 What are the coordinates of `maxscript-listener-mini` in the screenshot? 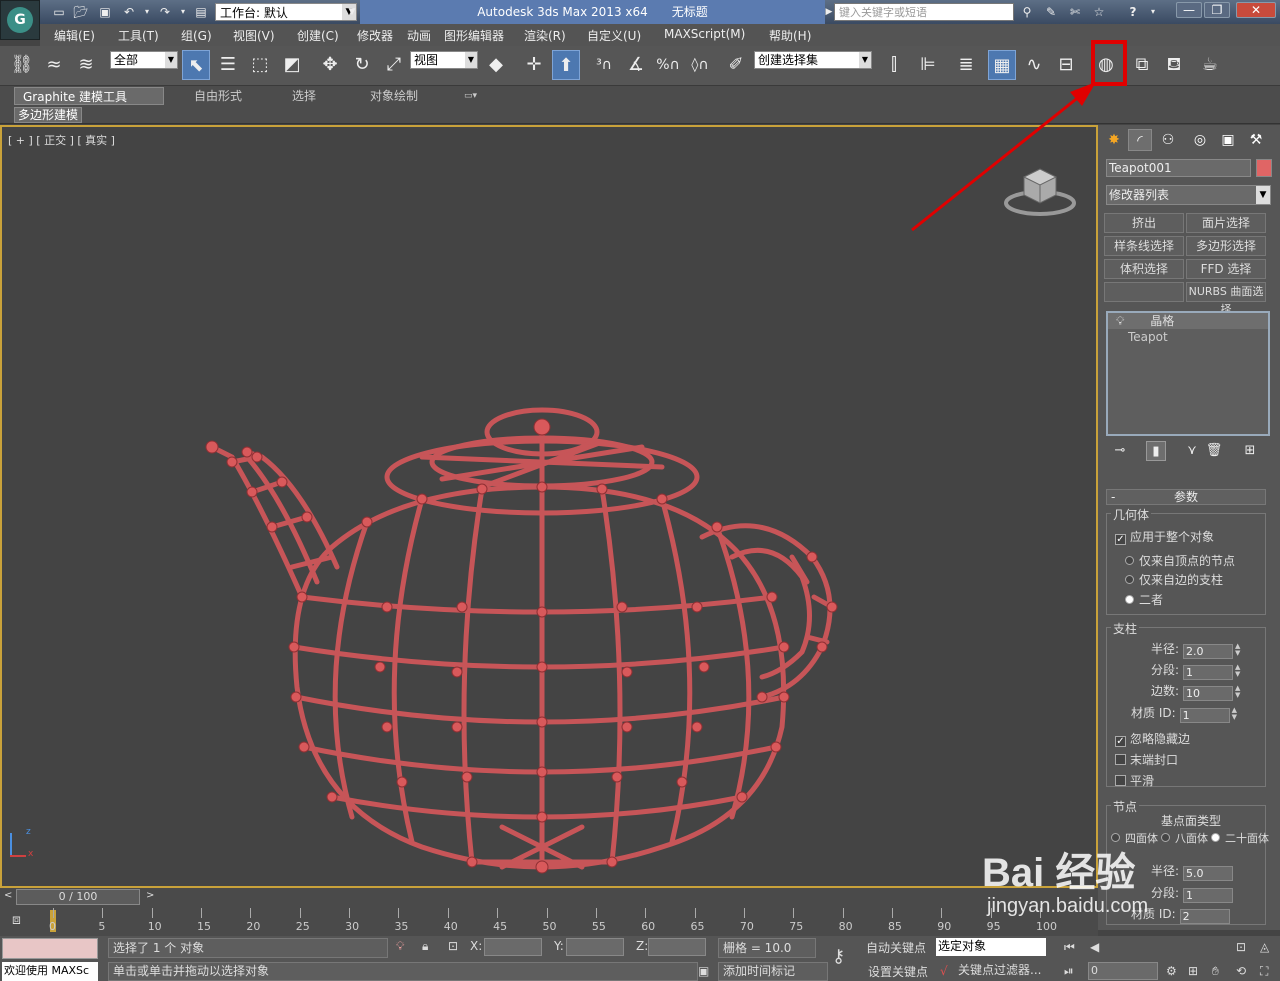 It's located at (50, 948).